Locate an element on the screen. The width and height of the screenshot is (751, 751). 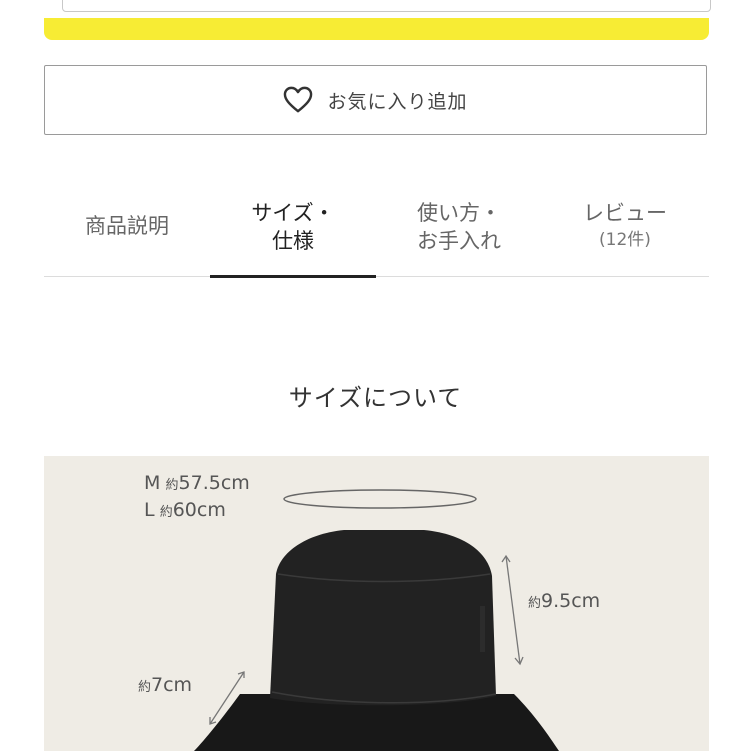
crown-height-label: 約9.5cm is located at coordinates (564, 601).